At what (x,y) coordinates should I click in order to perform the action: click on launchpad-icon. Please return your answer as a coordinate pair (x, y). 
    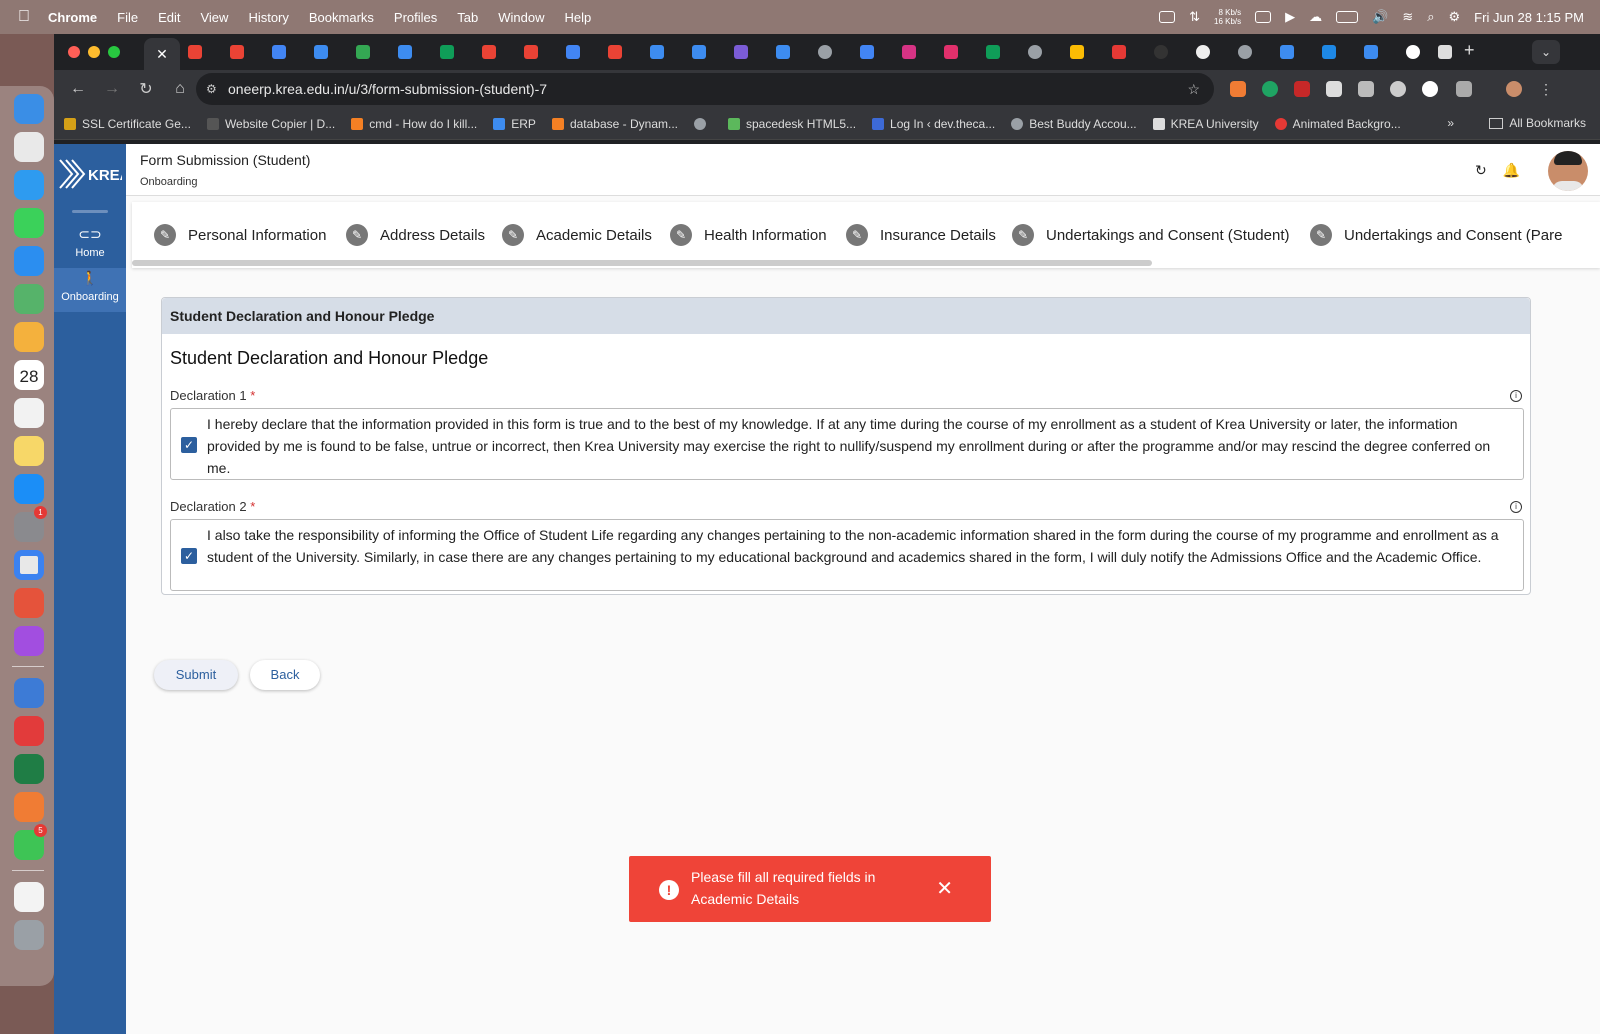
    Looking at the image, I should click on (29, 147).